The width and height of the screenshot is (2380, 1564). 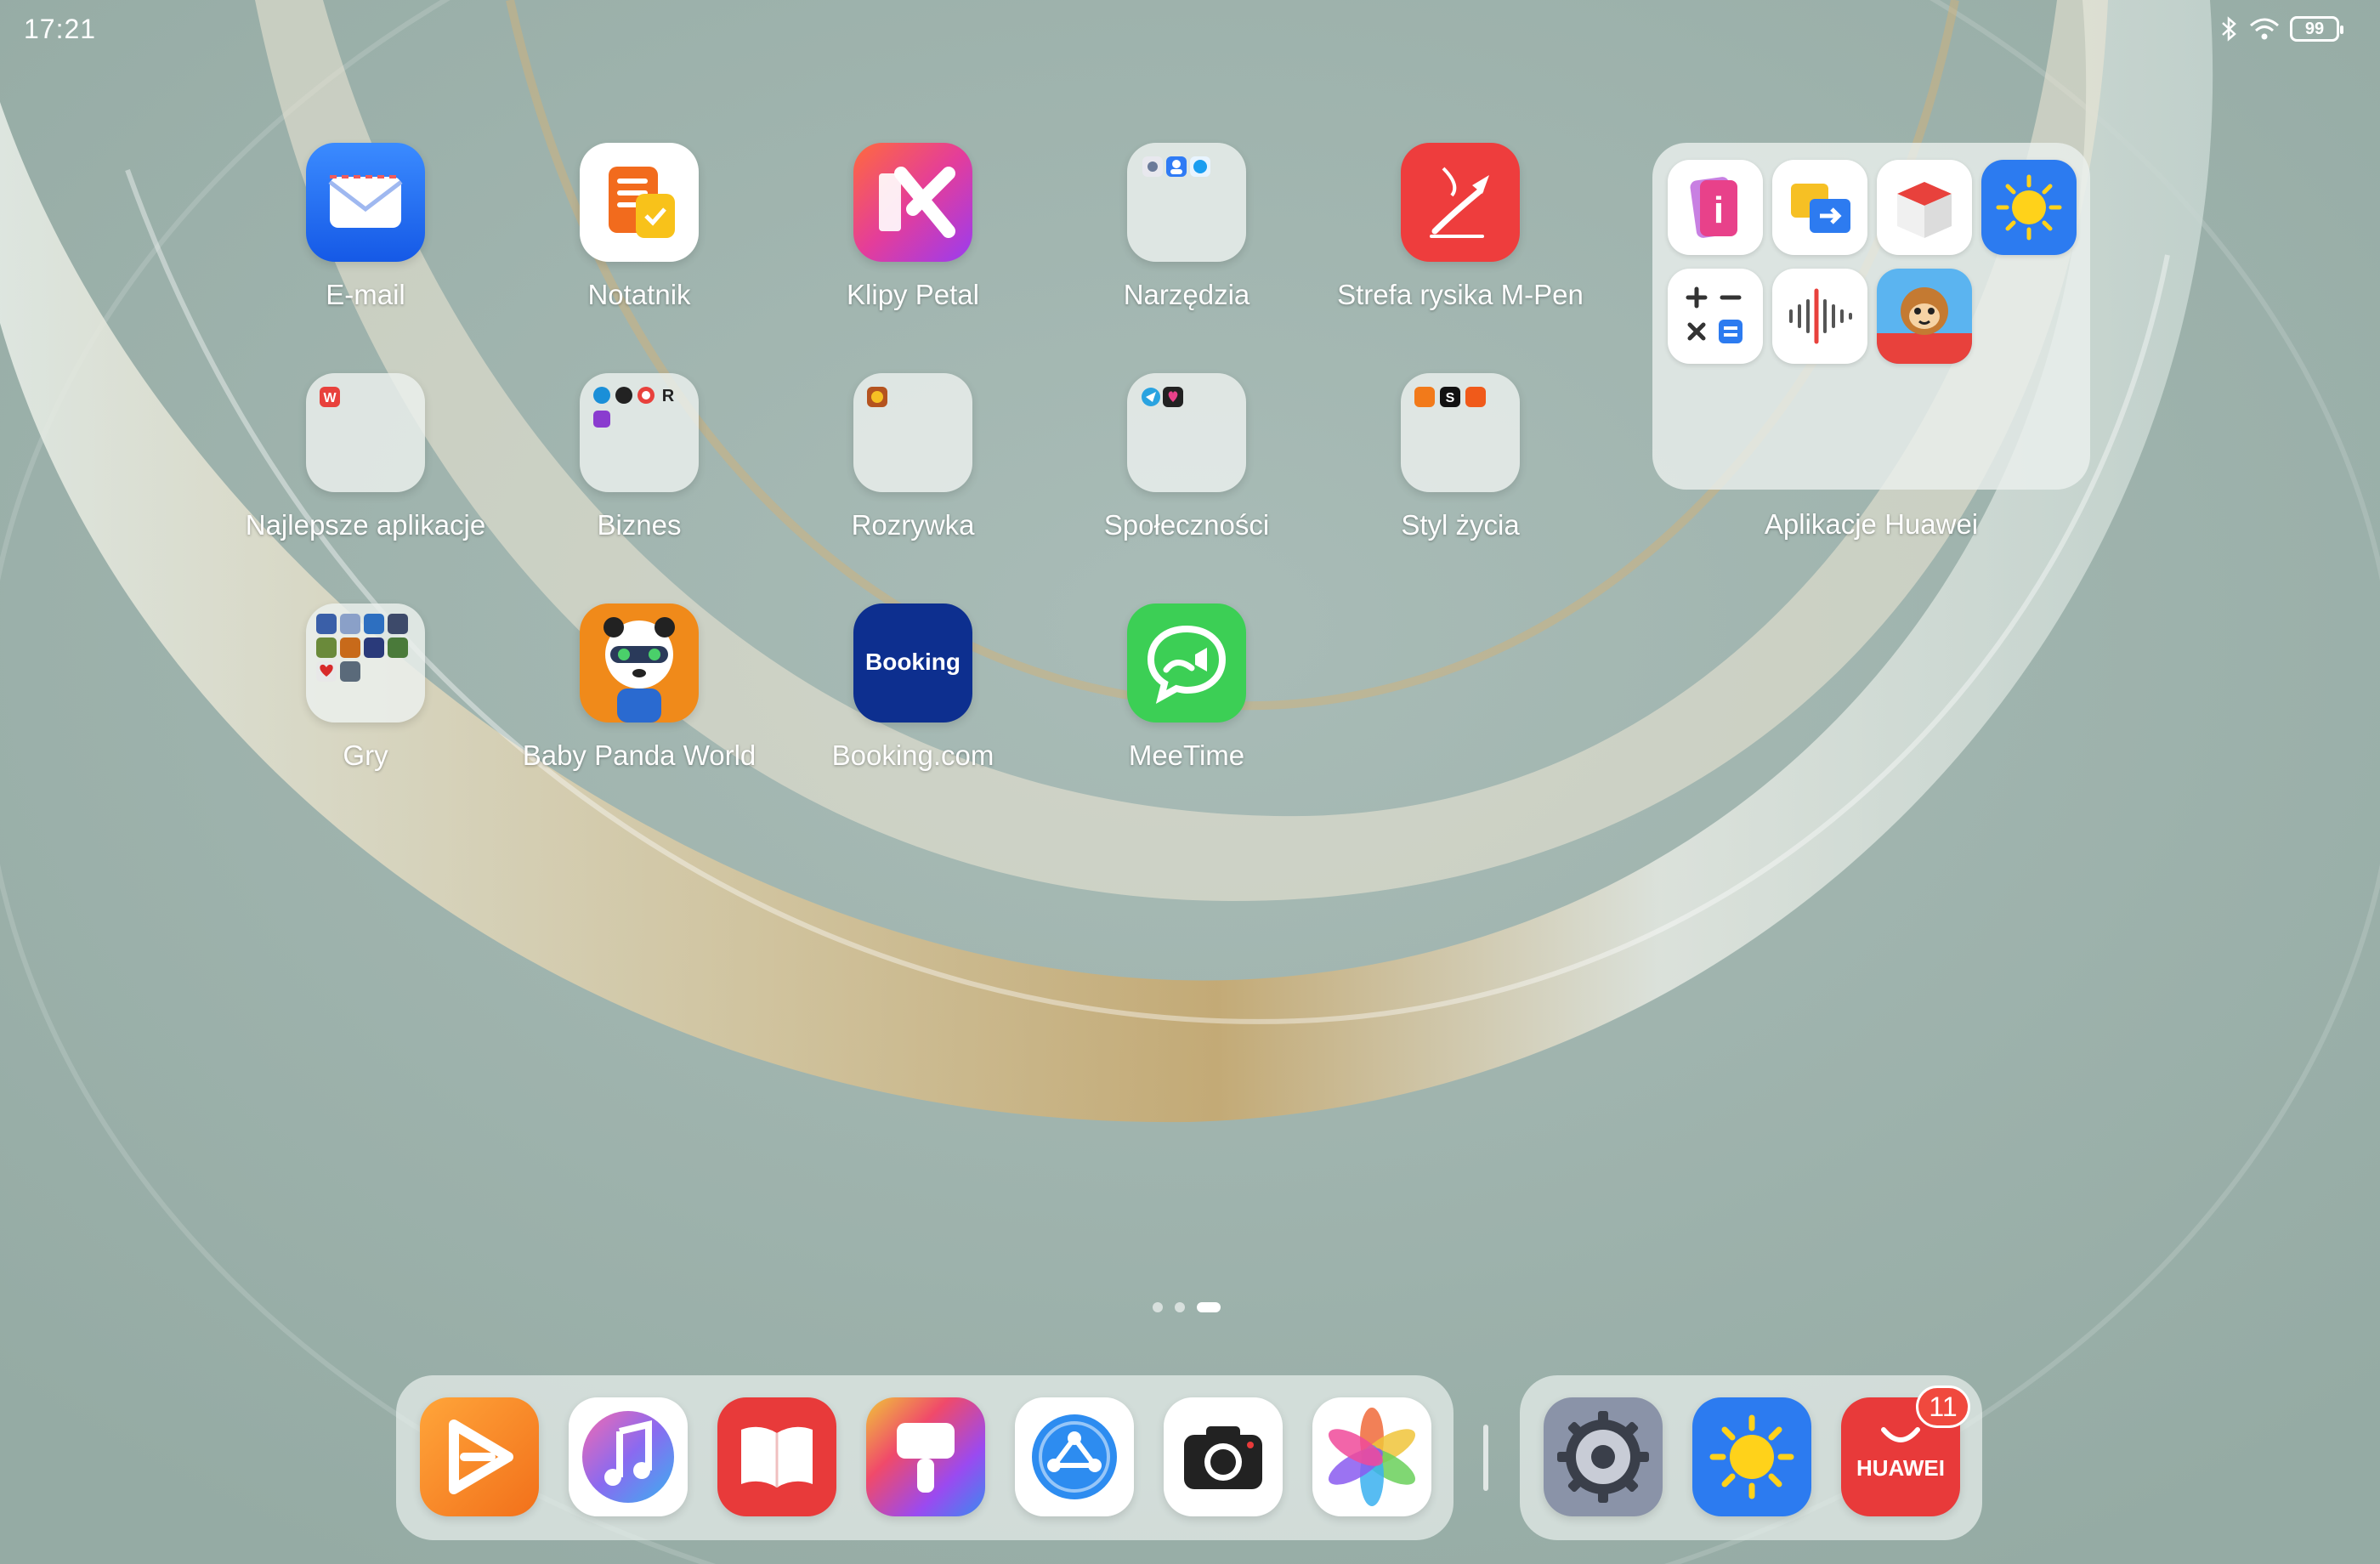 I want to click on settings-icon, so click(x=1603, y=1456).